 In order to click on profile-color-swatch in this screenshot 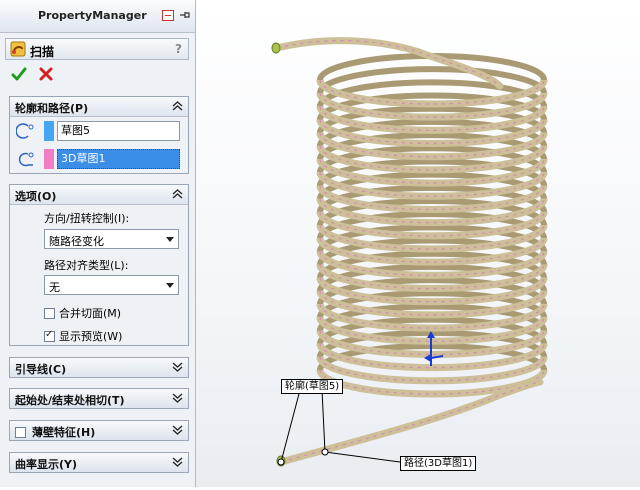, I will do `click(49, 131)`.